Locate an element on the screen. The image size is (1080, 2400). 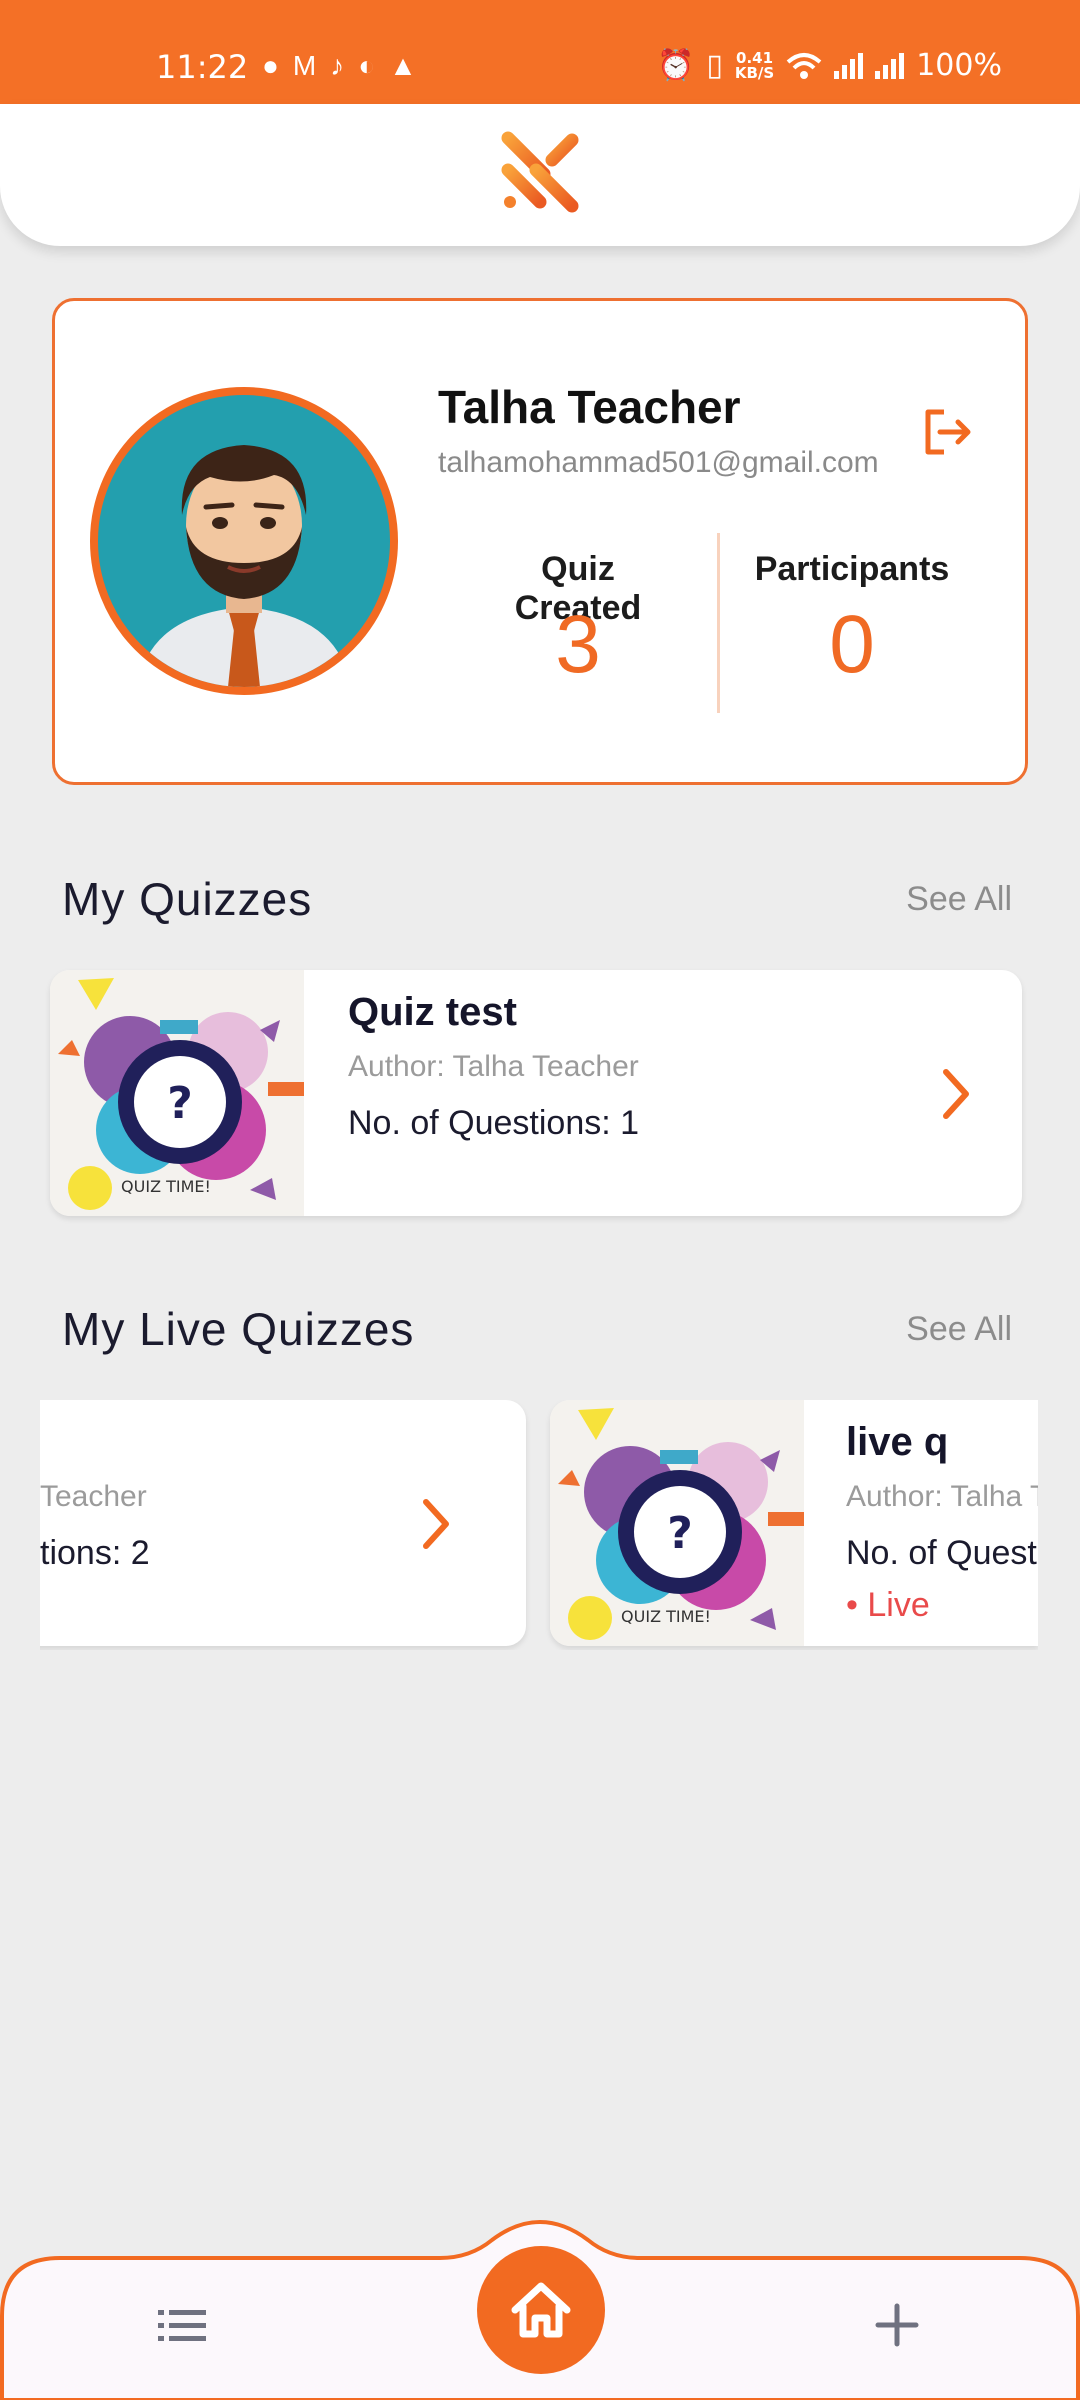
home-button is located at coordinates (541, 2310).